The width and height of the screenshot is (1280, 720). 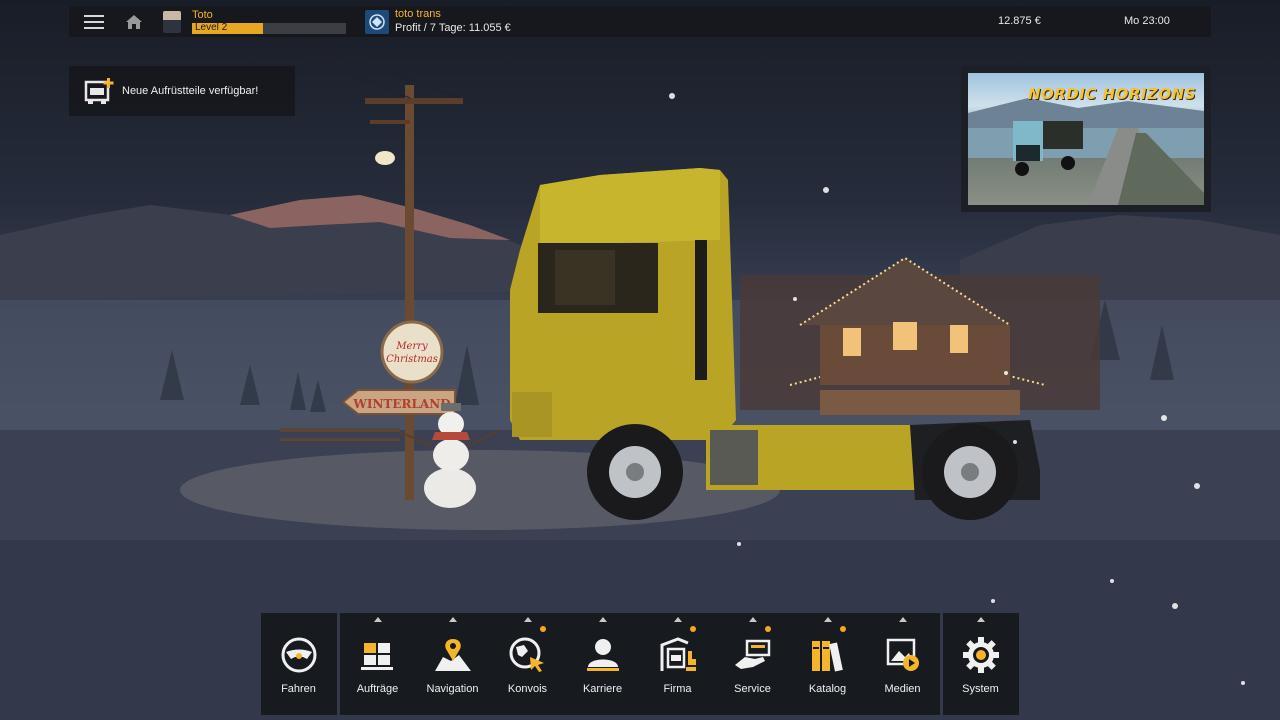 What do you see at coordinates (211, 27) in the screenshot?
I see `level-label: Level 2` at bounding box center [211, 27].